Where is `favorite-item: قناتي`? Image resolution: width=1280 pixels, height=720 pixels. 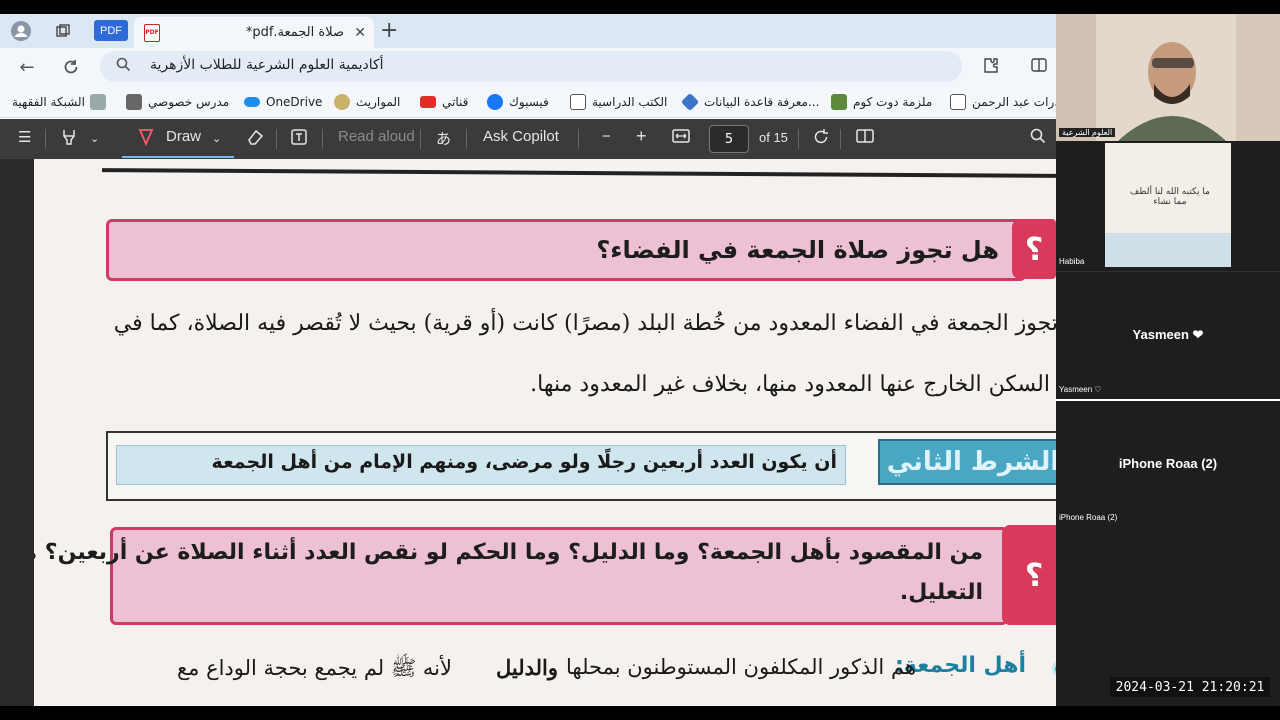
favorite-item: قناتي is located at coordinates (444, 102).